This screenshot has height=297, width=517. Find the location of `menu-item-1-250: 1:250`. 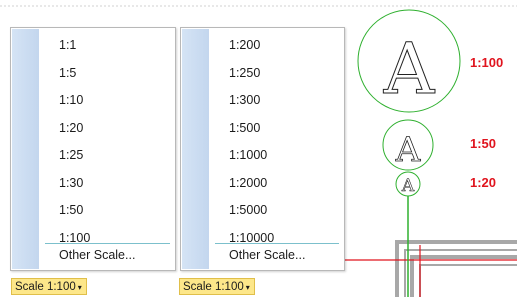

menu-item-1-250: 1:250 is located at coordinates (276, 74).